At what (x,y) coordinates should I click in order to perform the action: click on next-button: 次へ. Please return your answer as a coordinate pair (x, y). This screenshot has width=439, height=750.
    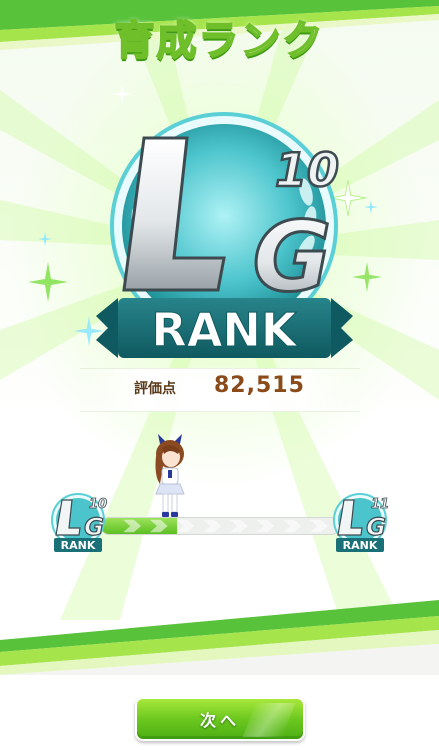
    Looking at the image, I should click on (220, 719).